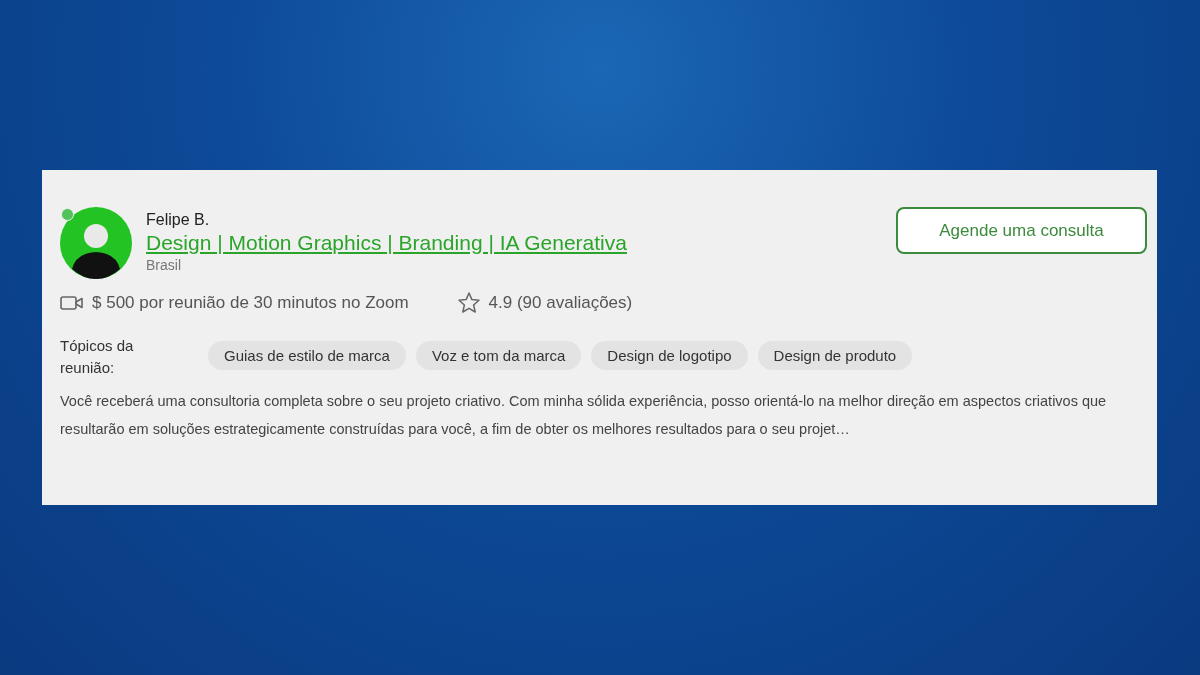 The image size is (1200, 675). What do you see at coordinates (468, 303) in the screenshot?
I see `star-icon` at bounding box center [468, 303].